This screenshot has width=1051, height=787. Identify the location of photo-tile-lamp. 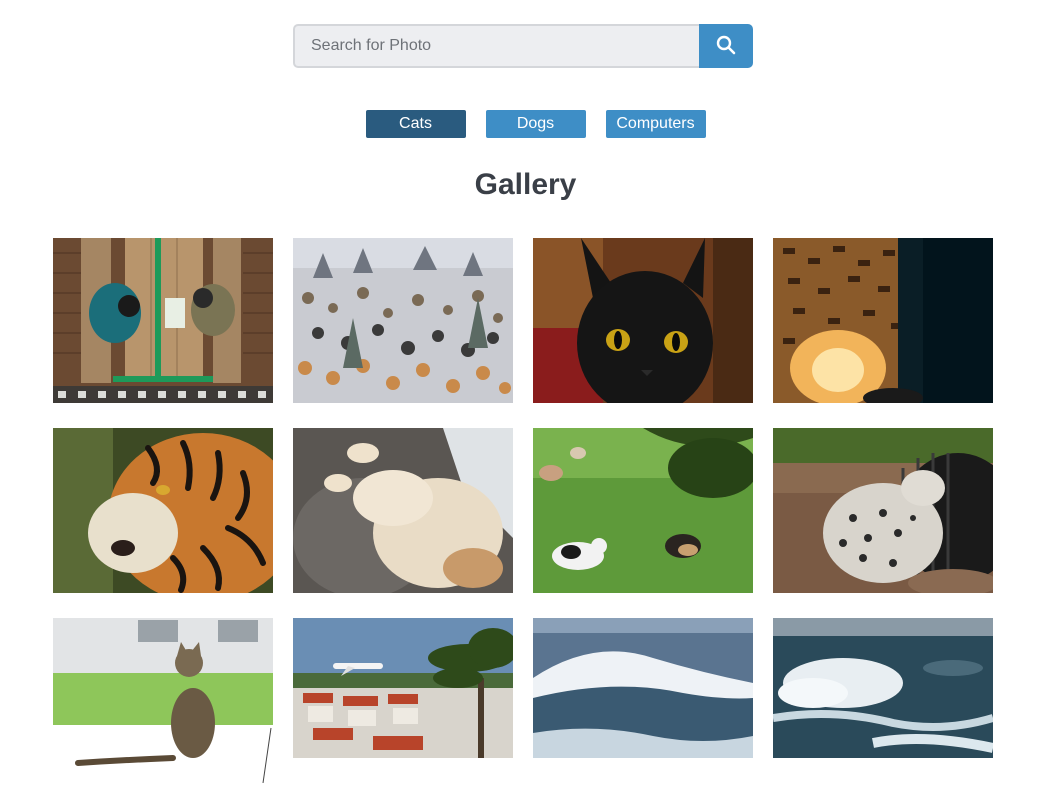
(883, 320).